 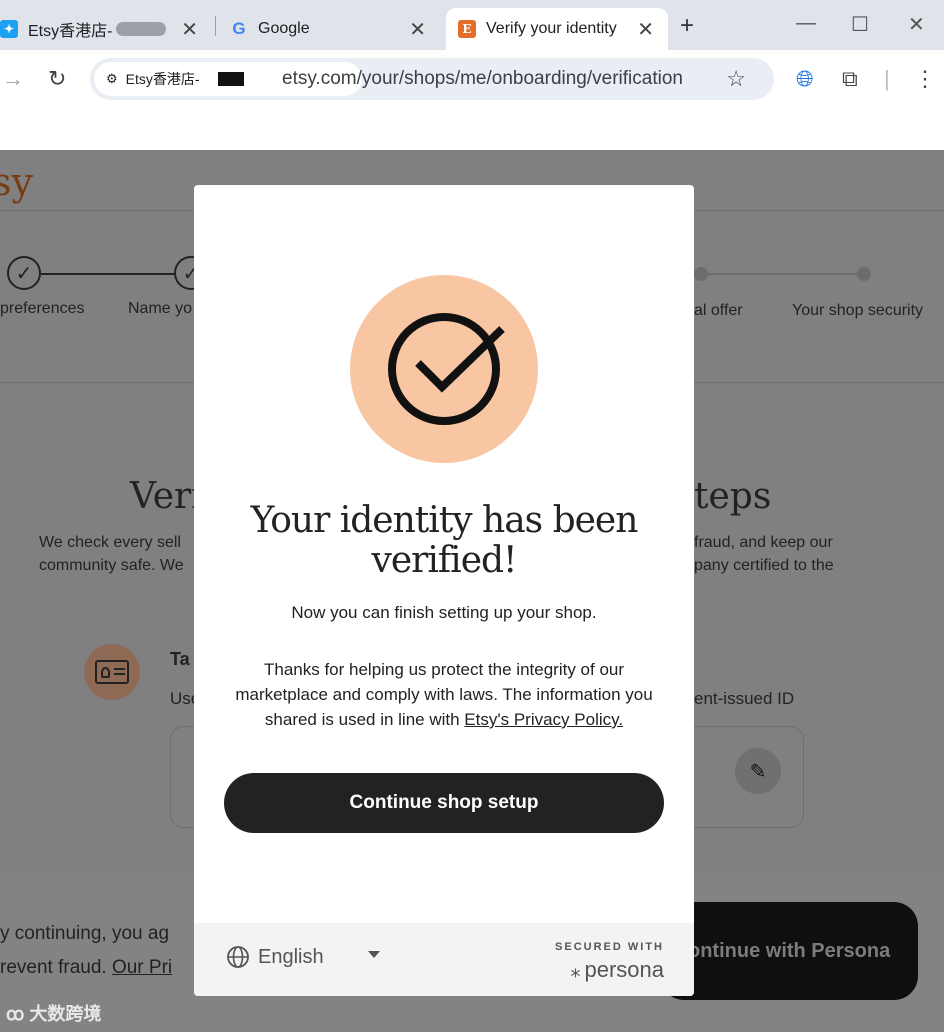 What do you see at coordinates (718, 310) in the screenshot?
I see `step-label: al offer` at bounding box center [718, 310].